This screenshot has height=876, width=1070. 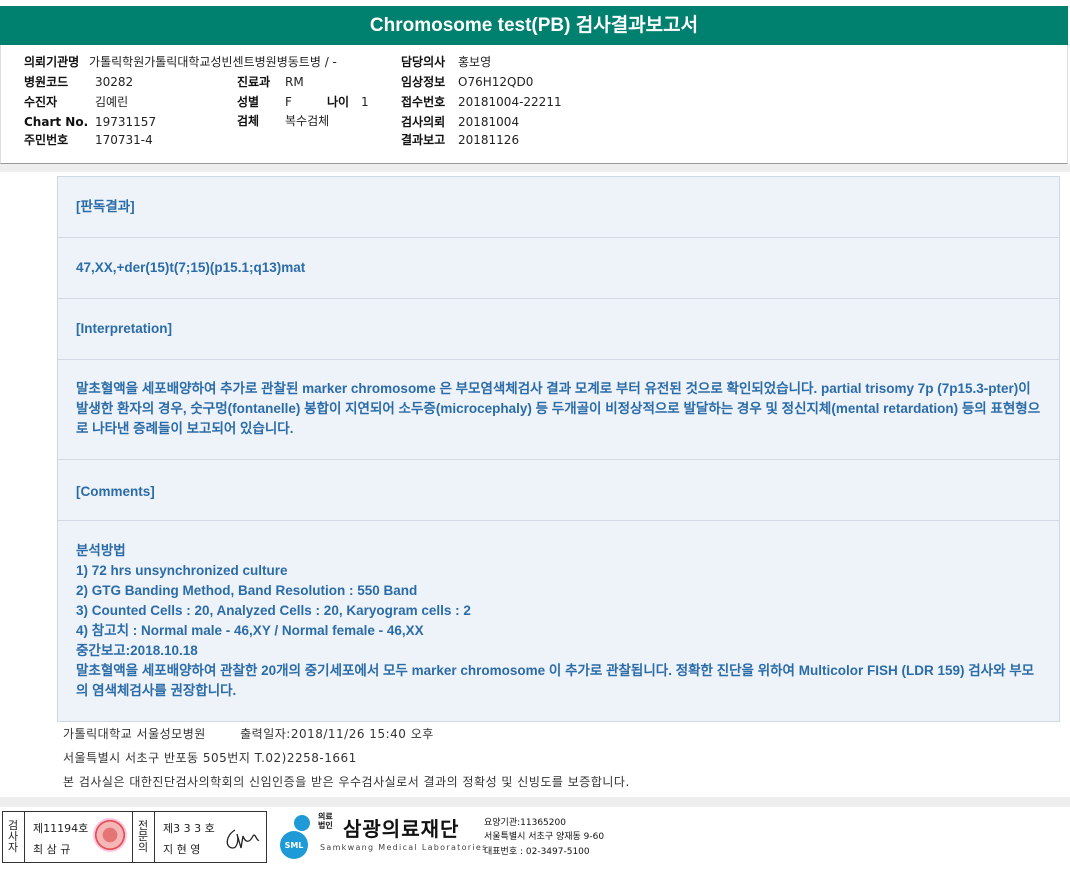 I want to click on confirm-vertical-label: 전문의, so click(x=143, y=836).